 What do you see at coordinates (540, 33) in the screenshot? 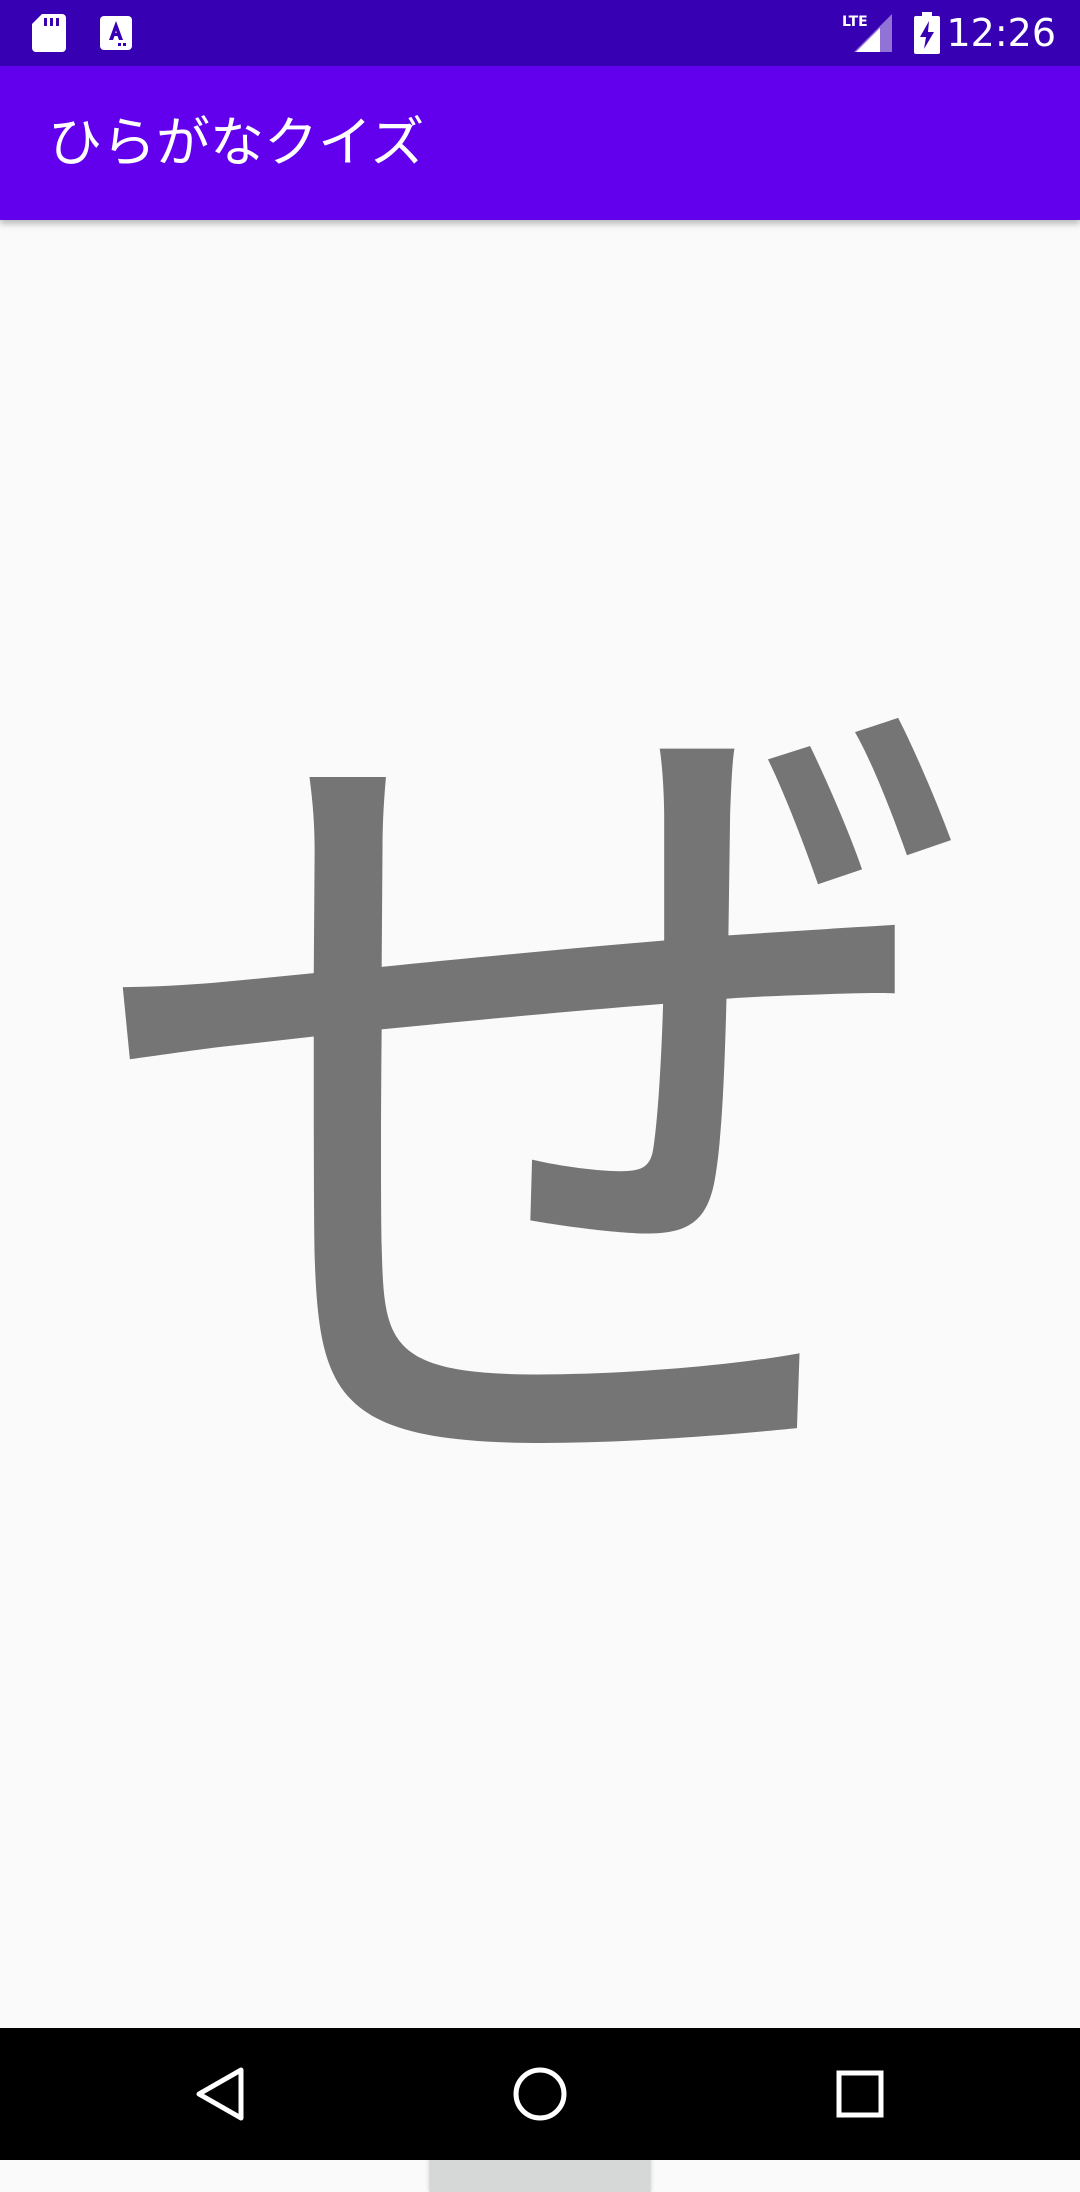
I see `status-bar: LTE 12:26` at bounding box center [540, 33].